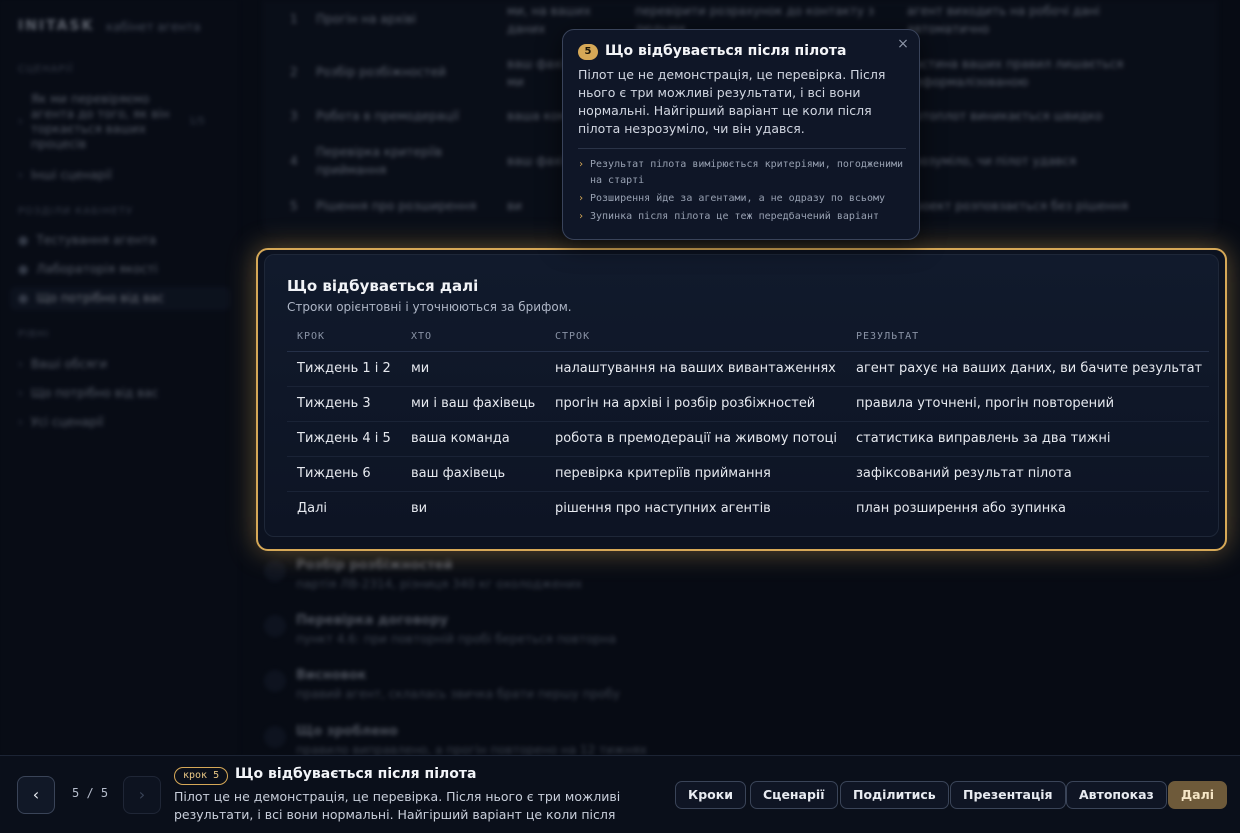 This screenshot has width=1240, height=833. Describe the element at coordinates (1116, 795) in the screenshot. I see `autoplay-button: Автопоказ` at that location.